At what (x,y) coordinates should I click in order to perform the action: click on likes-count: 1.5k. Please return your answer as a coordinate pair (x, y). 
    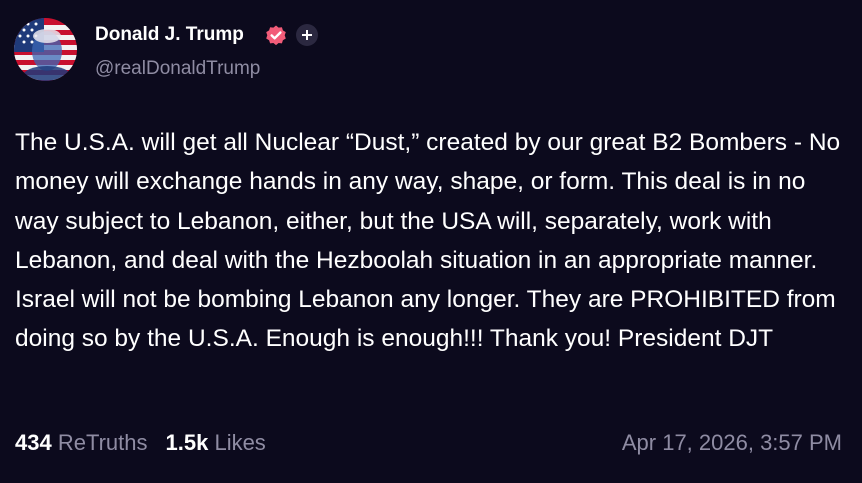
    Looking at the image, I should click on (187, 442).